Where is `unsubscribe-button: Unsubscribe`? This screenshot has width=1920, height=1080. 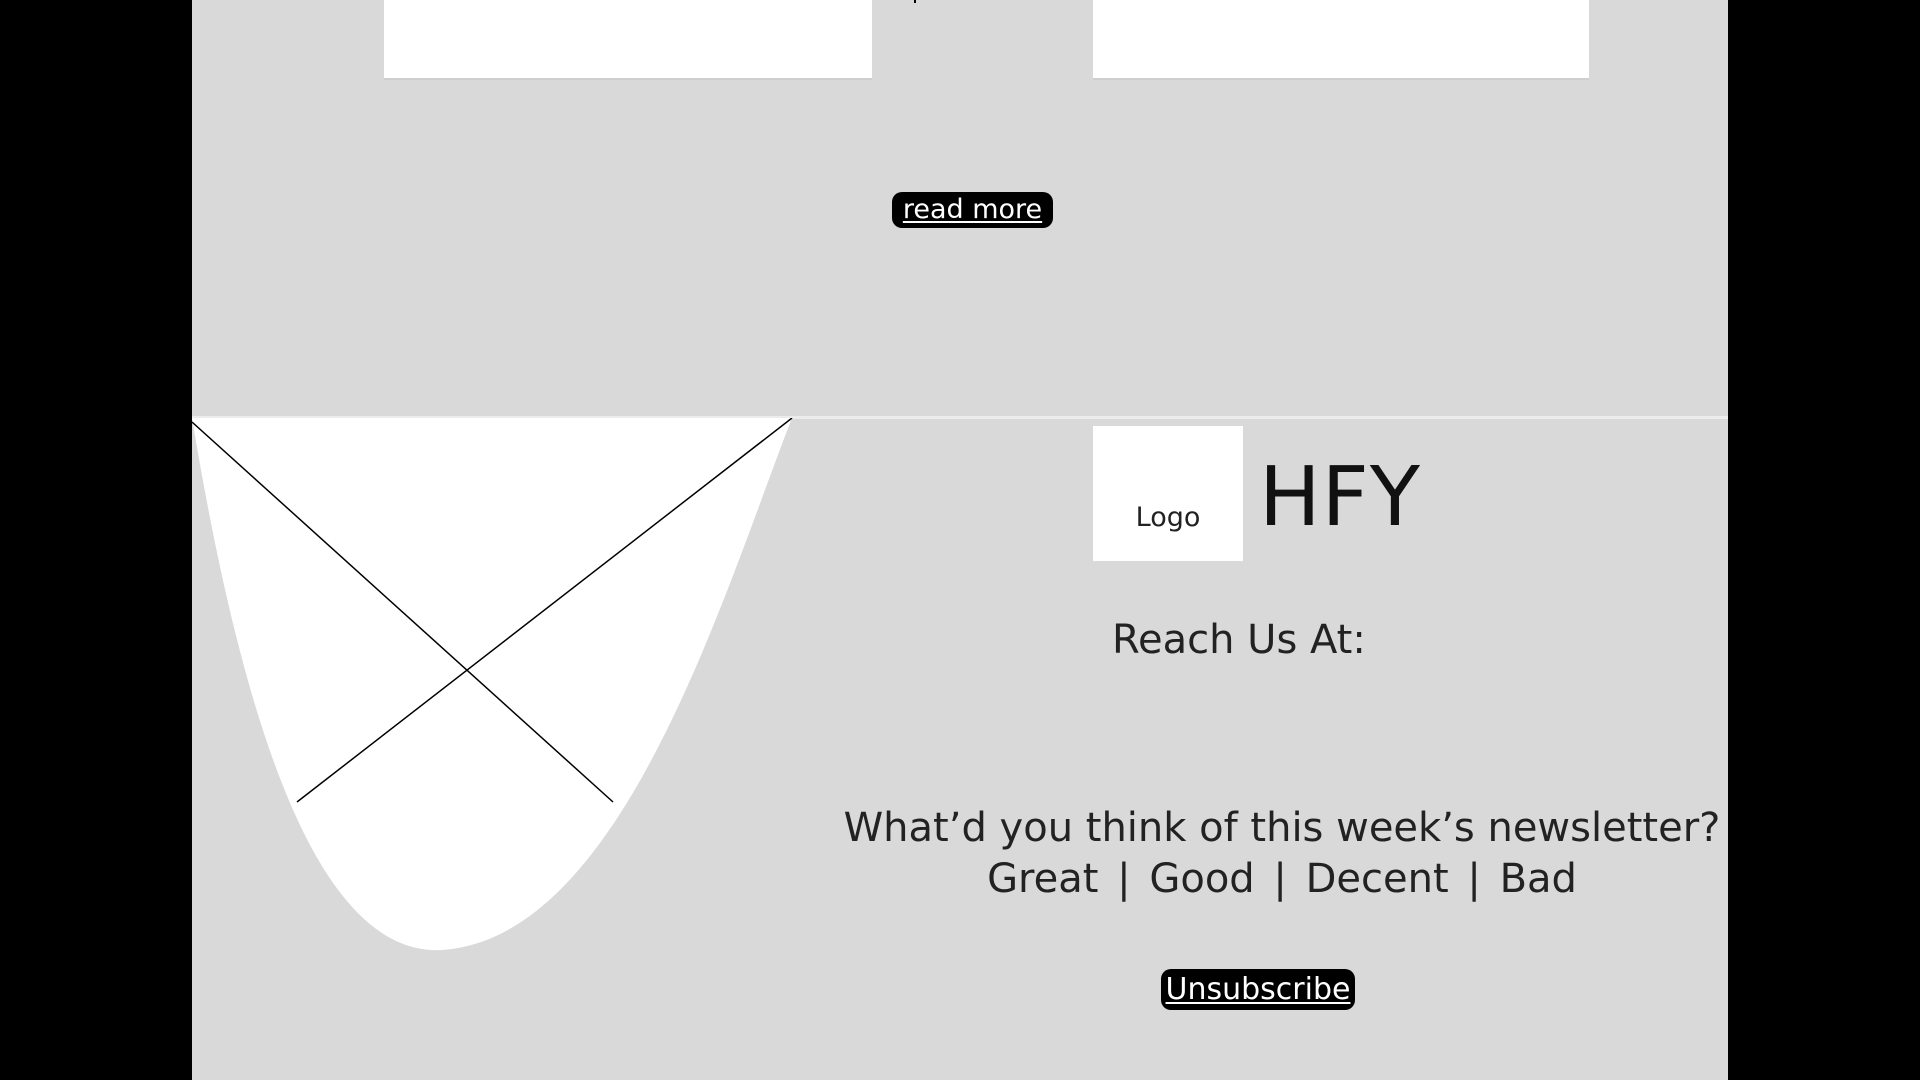 unsubscribe-button: Unsubscribe is located at coordinates (1258, 989).